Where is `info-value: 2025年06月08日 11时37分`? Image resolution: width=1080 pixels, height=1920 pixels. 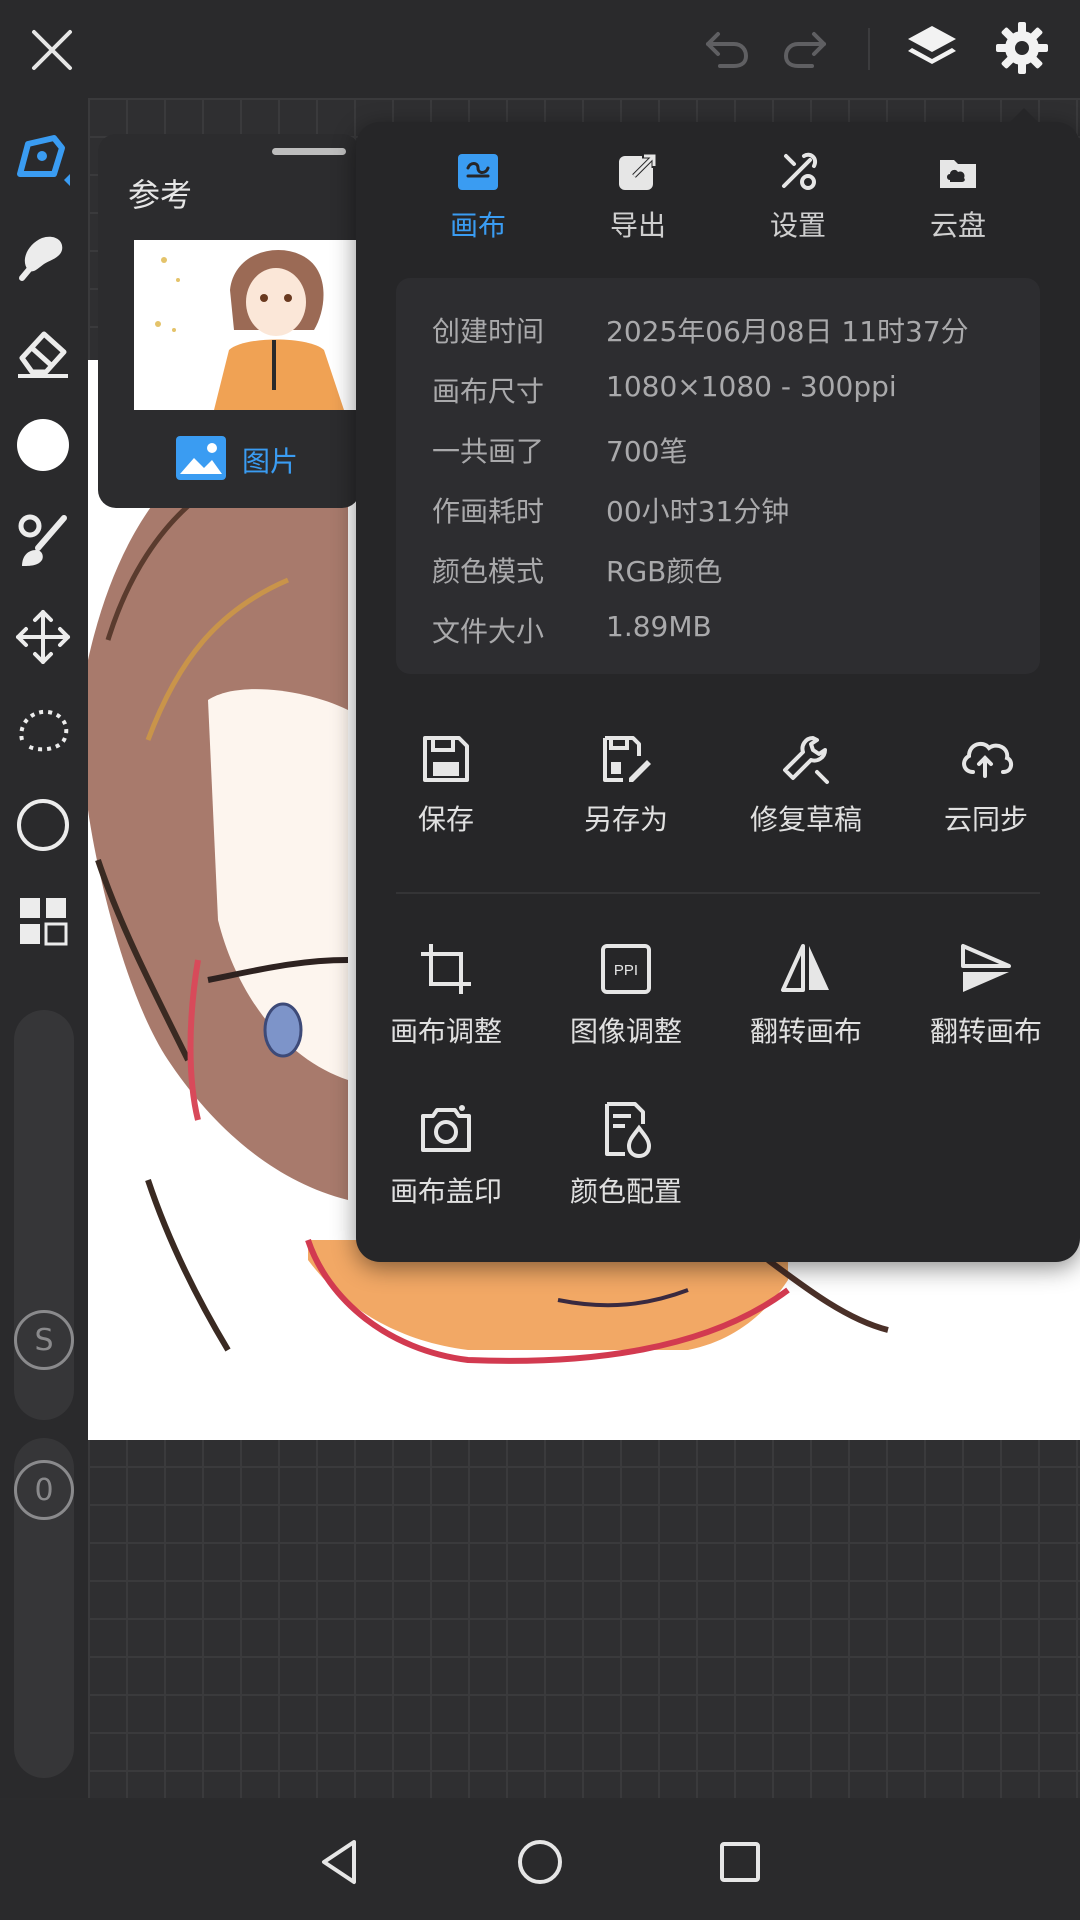
info-value: 2025年06月08日 11时37分 is located at coordinates (787, 331).